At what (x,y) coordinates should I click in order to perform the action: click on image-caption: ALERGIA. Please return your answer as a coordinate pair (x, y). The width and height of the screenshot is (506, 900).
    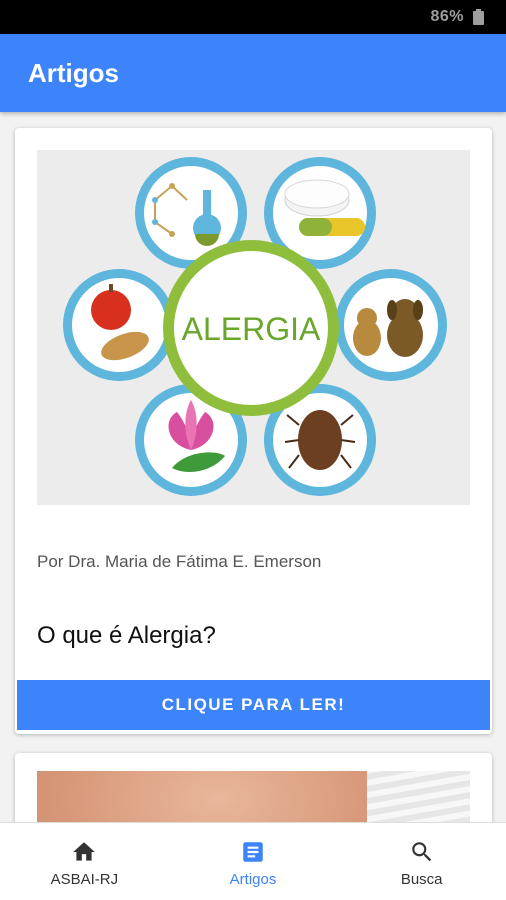
    Looking at the image, I should click on (251, 329).